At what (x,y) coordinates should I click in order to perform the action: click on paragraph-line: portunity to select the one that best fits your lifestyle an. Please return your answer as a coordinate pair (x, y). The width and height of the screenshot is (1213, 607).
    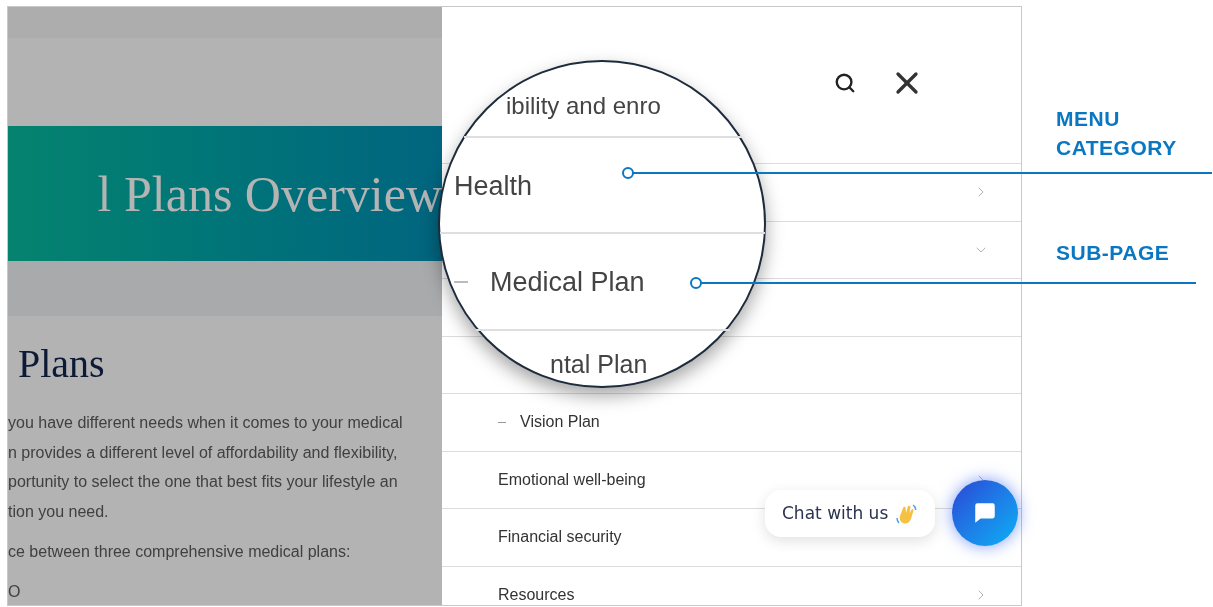
    Looking at the image, I should click on (203, 482).